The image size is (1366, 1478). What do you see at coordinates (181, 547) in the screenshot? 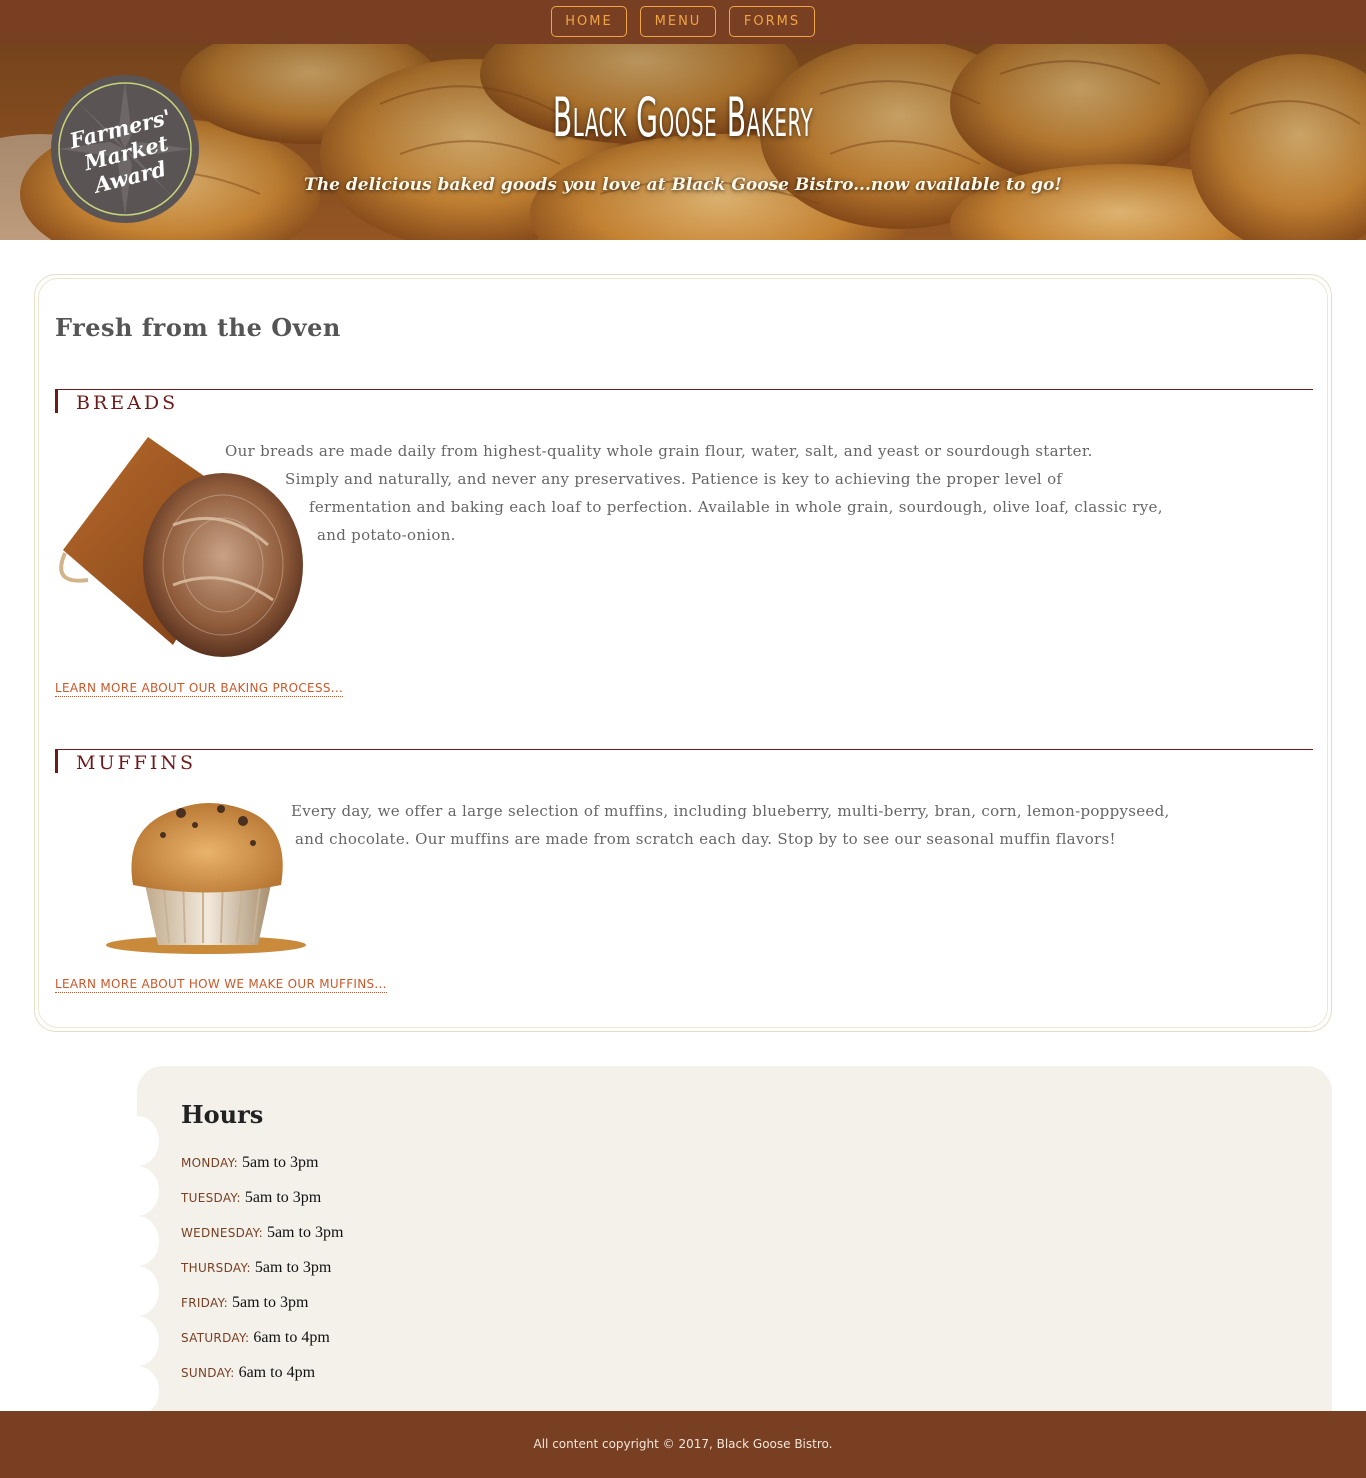
I see `bread-loaf-image` at bounding box center [181, 547].